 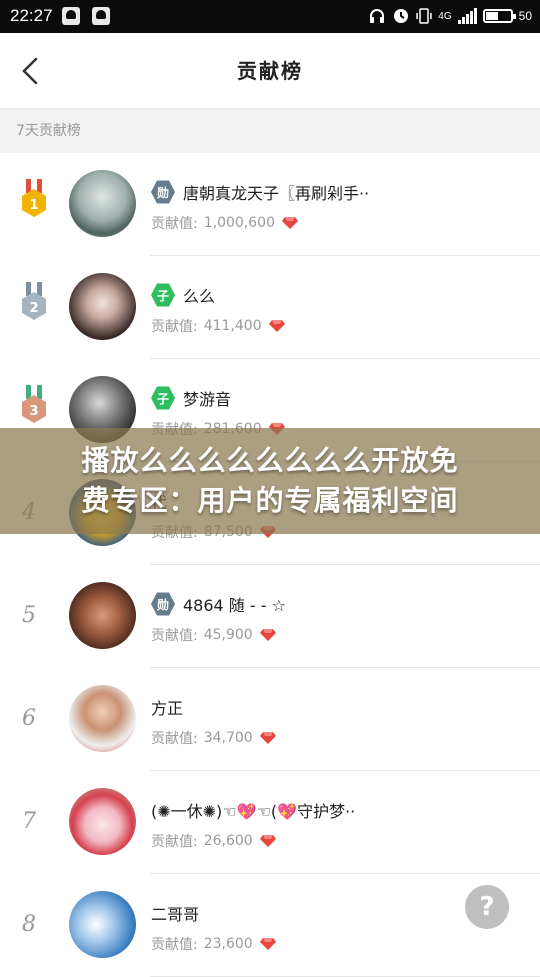 I want to click on username: 唐朝真龙天子〖再刷剁手··, so click(x=276, y=193).